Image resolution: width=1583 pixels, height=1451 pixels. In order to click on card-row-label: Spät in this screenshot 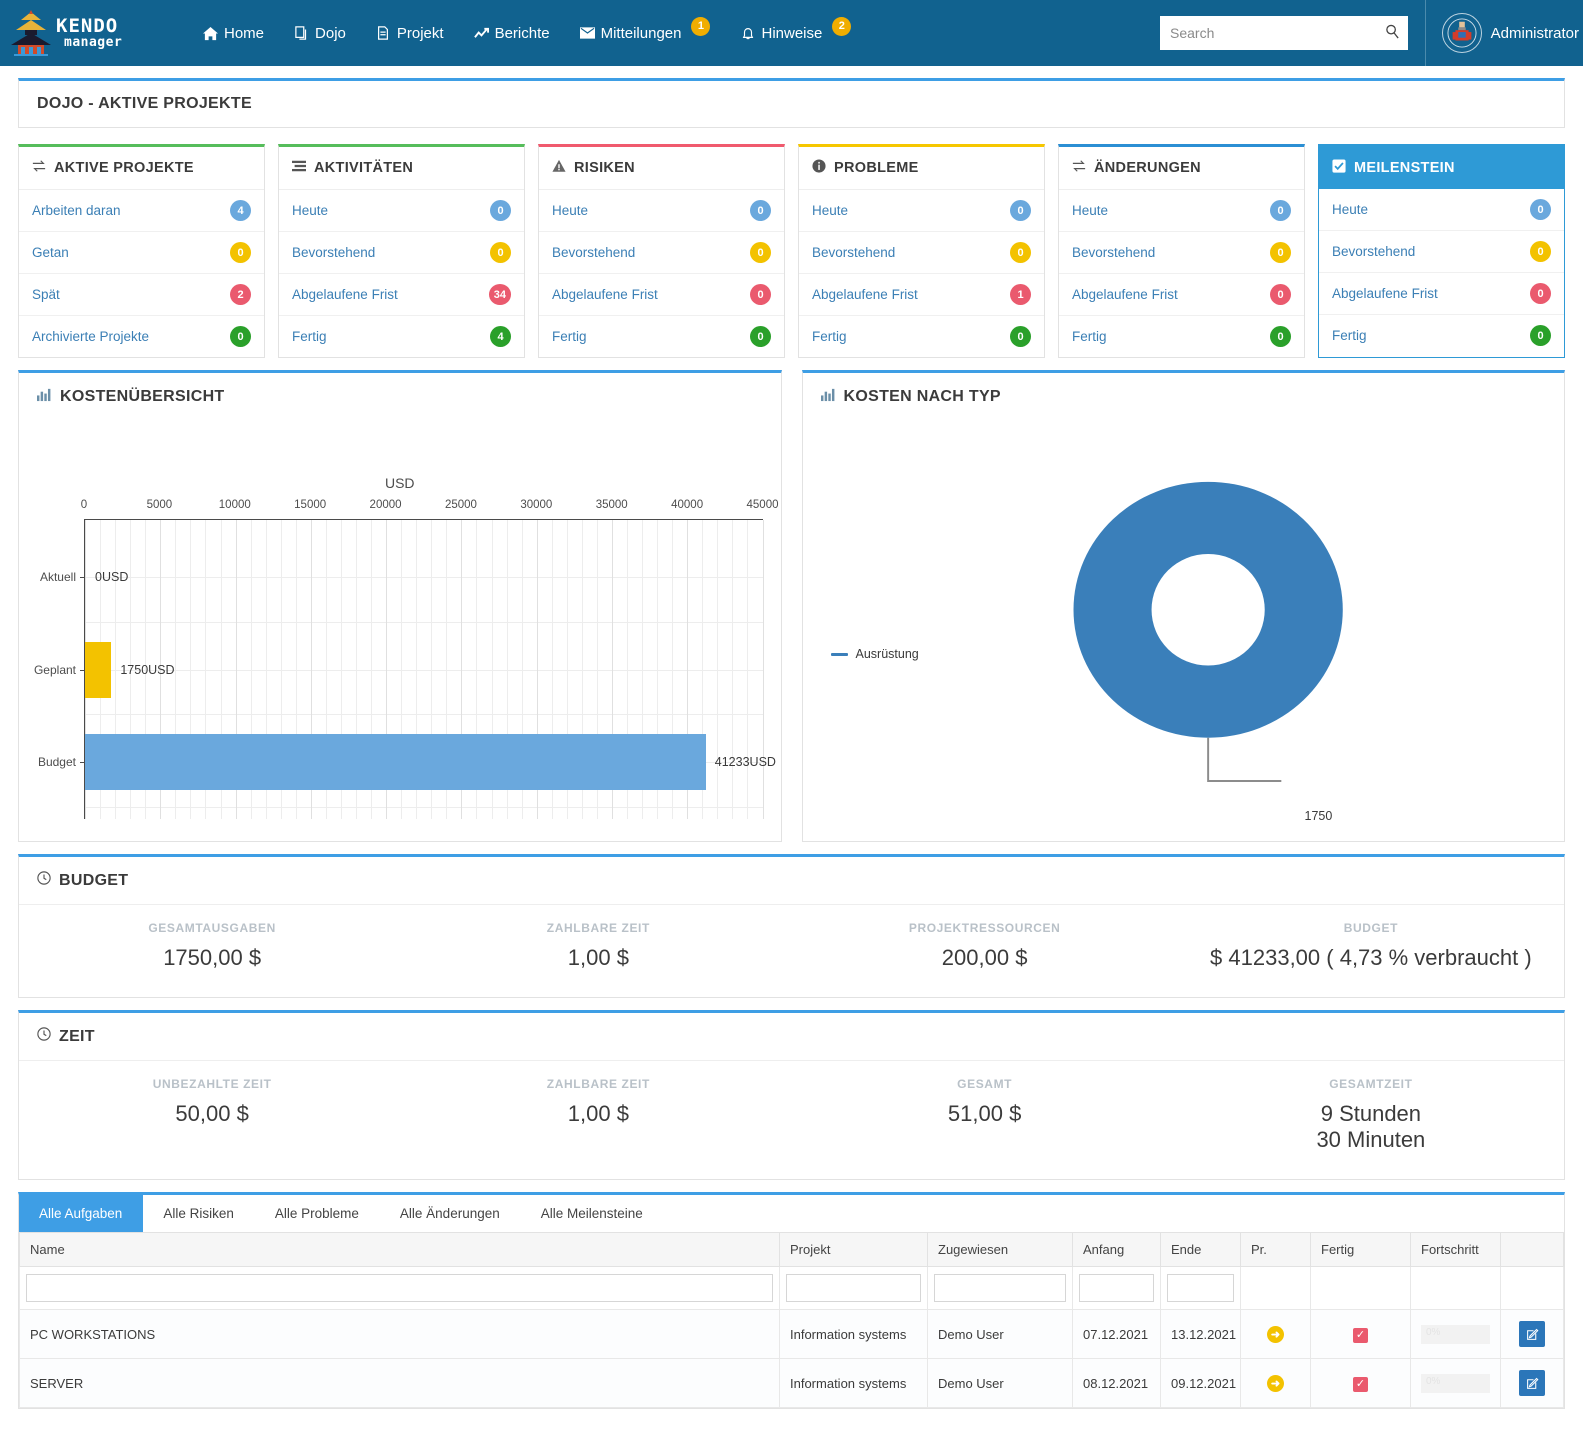, I will do `click(46, 294)`.